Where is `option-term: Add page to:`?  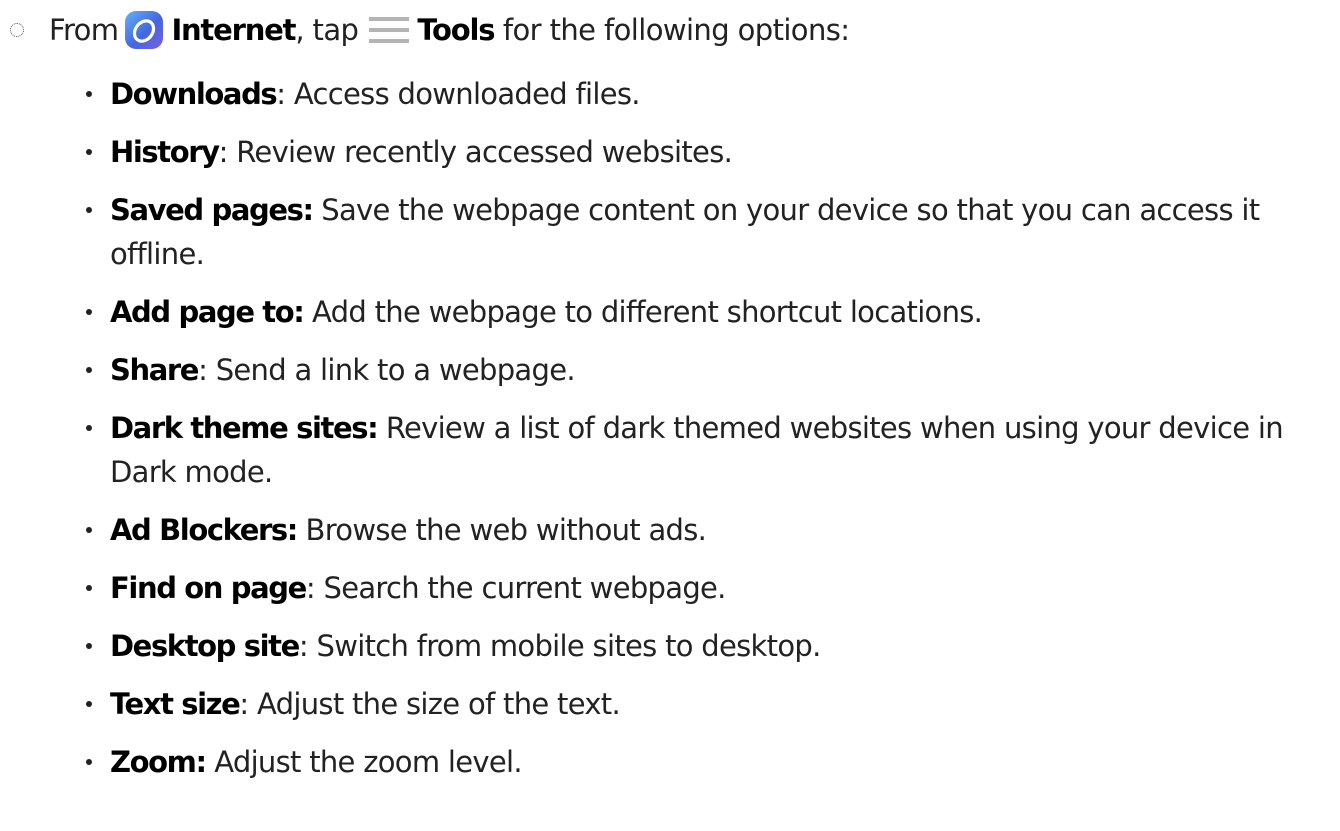 option-term: Add page to: is located at coordinates (207, 312).